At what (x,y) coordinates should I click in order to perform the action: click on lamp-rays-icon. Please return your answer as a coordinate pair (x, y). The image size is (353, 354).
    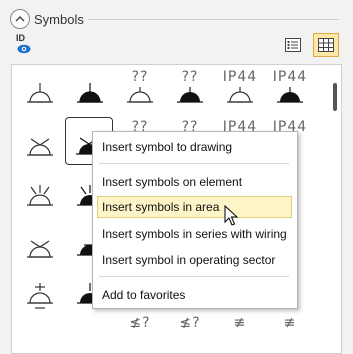
    Looking at the image, I should click on (40, 195).